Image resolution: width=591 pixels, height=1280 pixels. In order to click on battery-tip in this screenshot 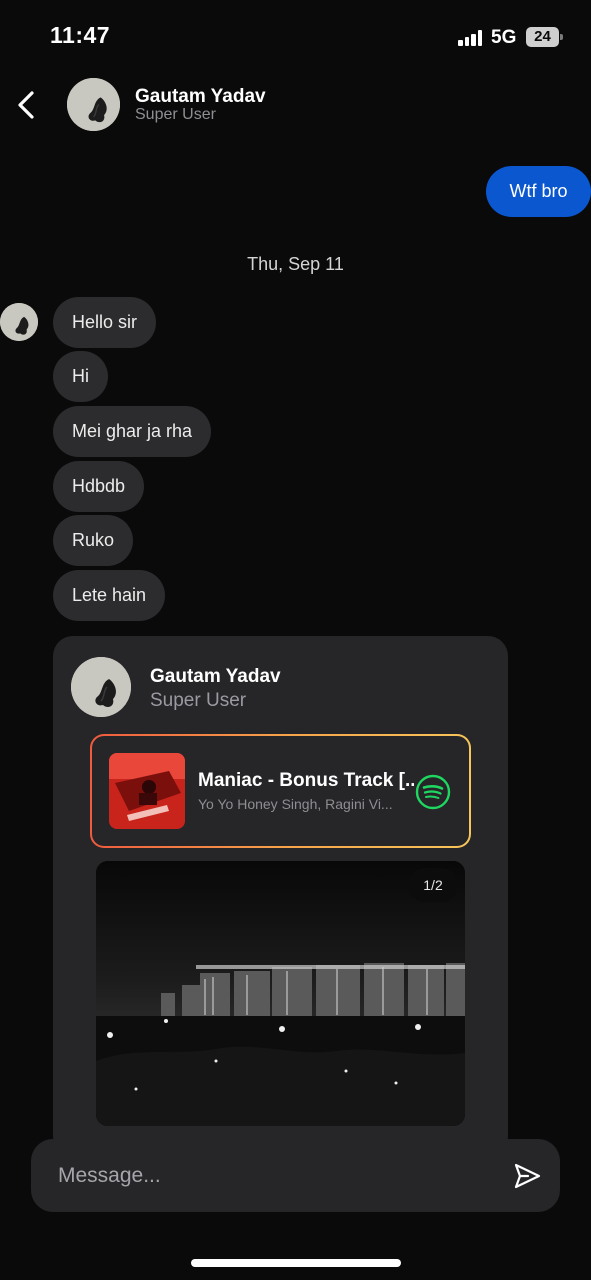, I will do `click(561, 37)`.